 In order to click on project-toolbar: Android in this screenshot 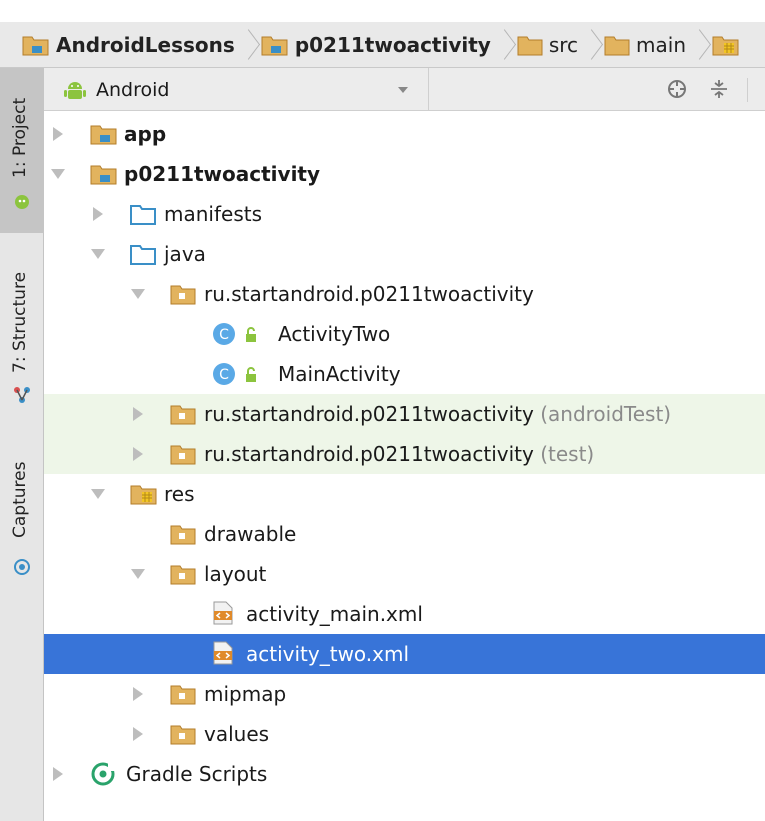, I will do `click(404, 89)`.